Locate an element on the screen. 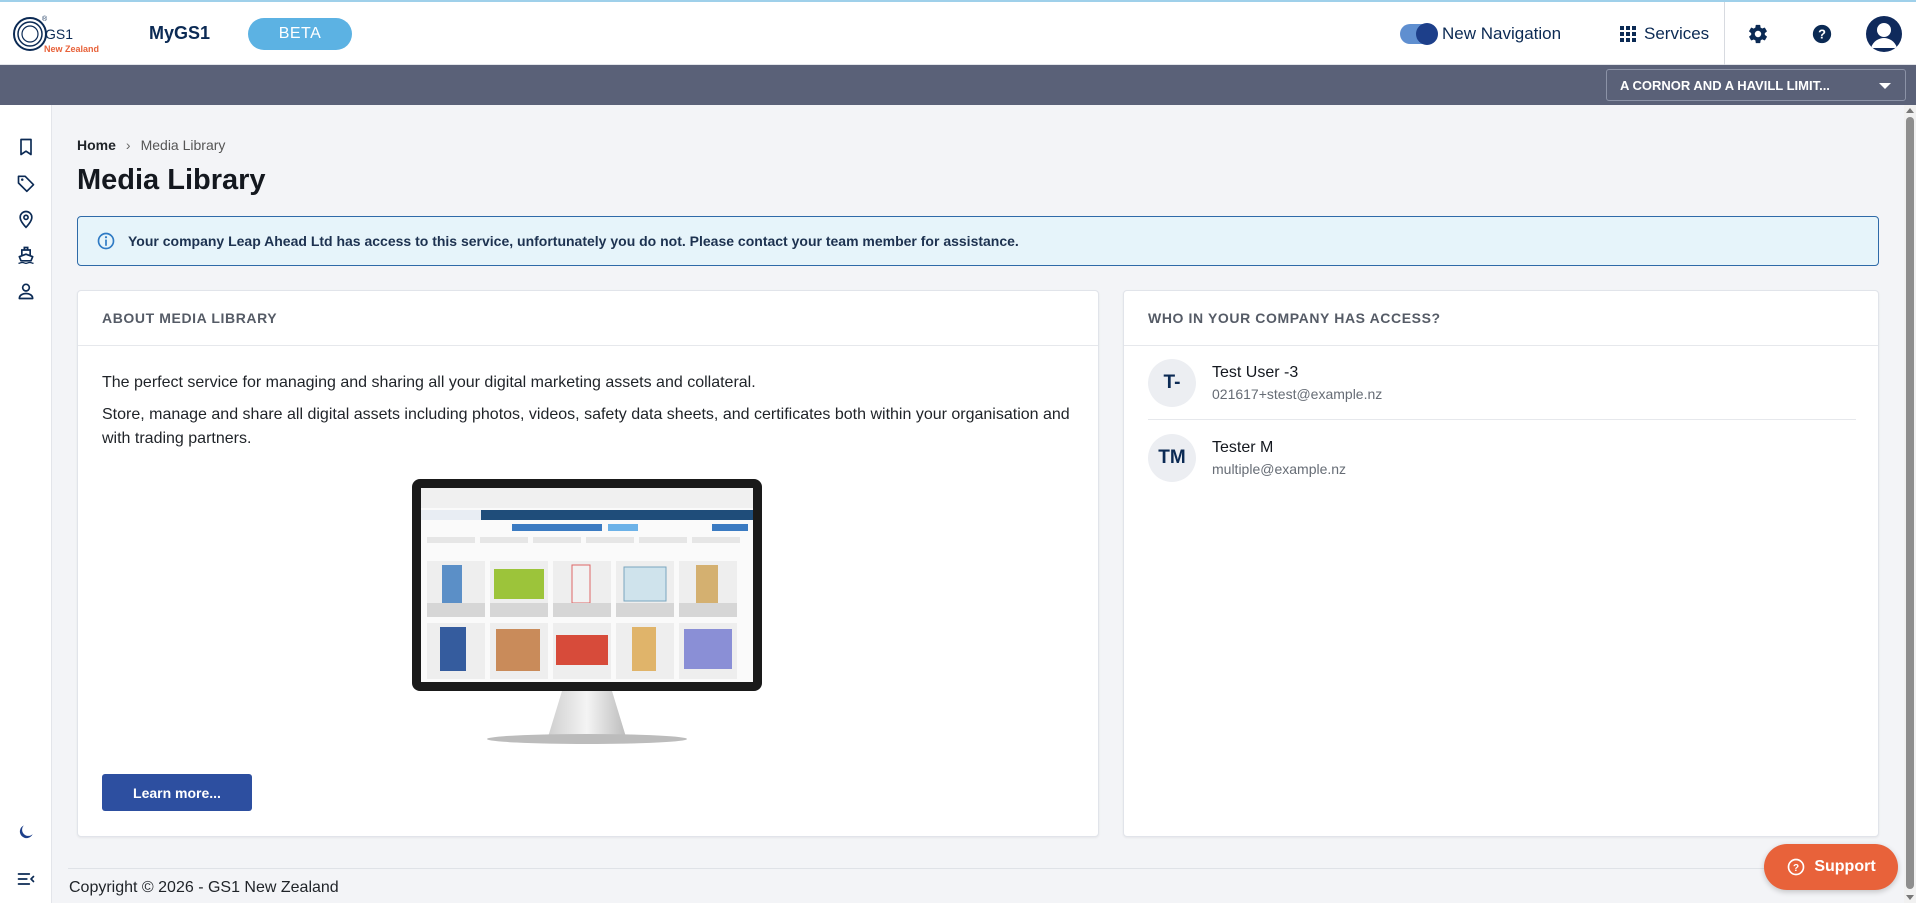 The image size is (1916, 903). dark-mode-toggle is located at coordinates (26, 832).